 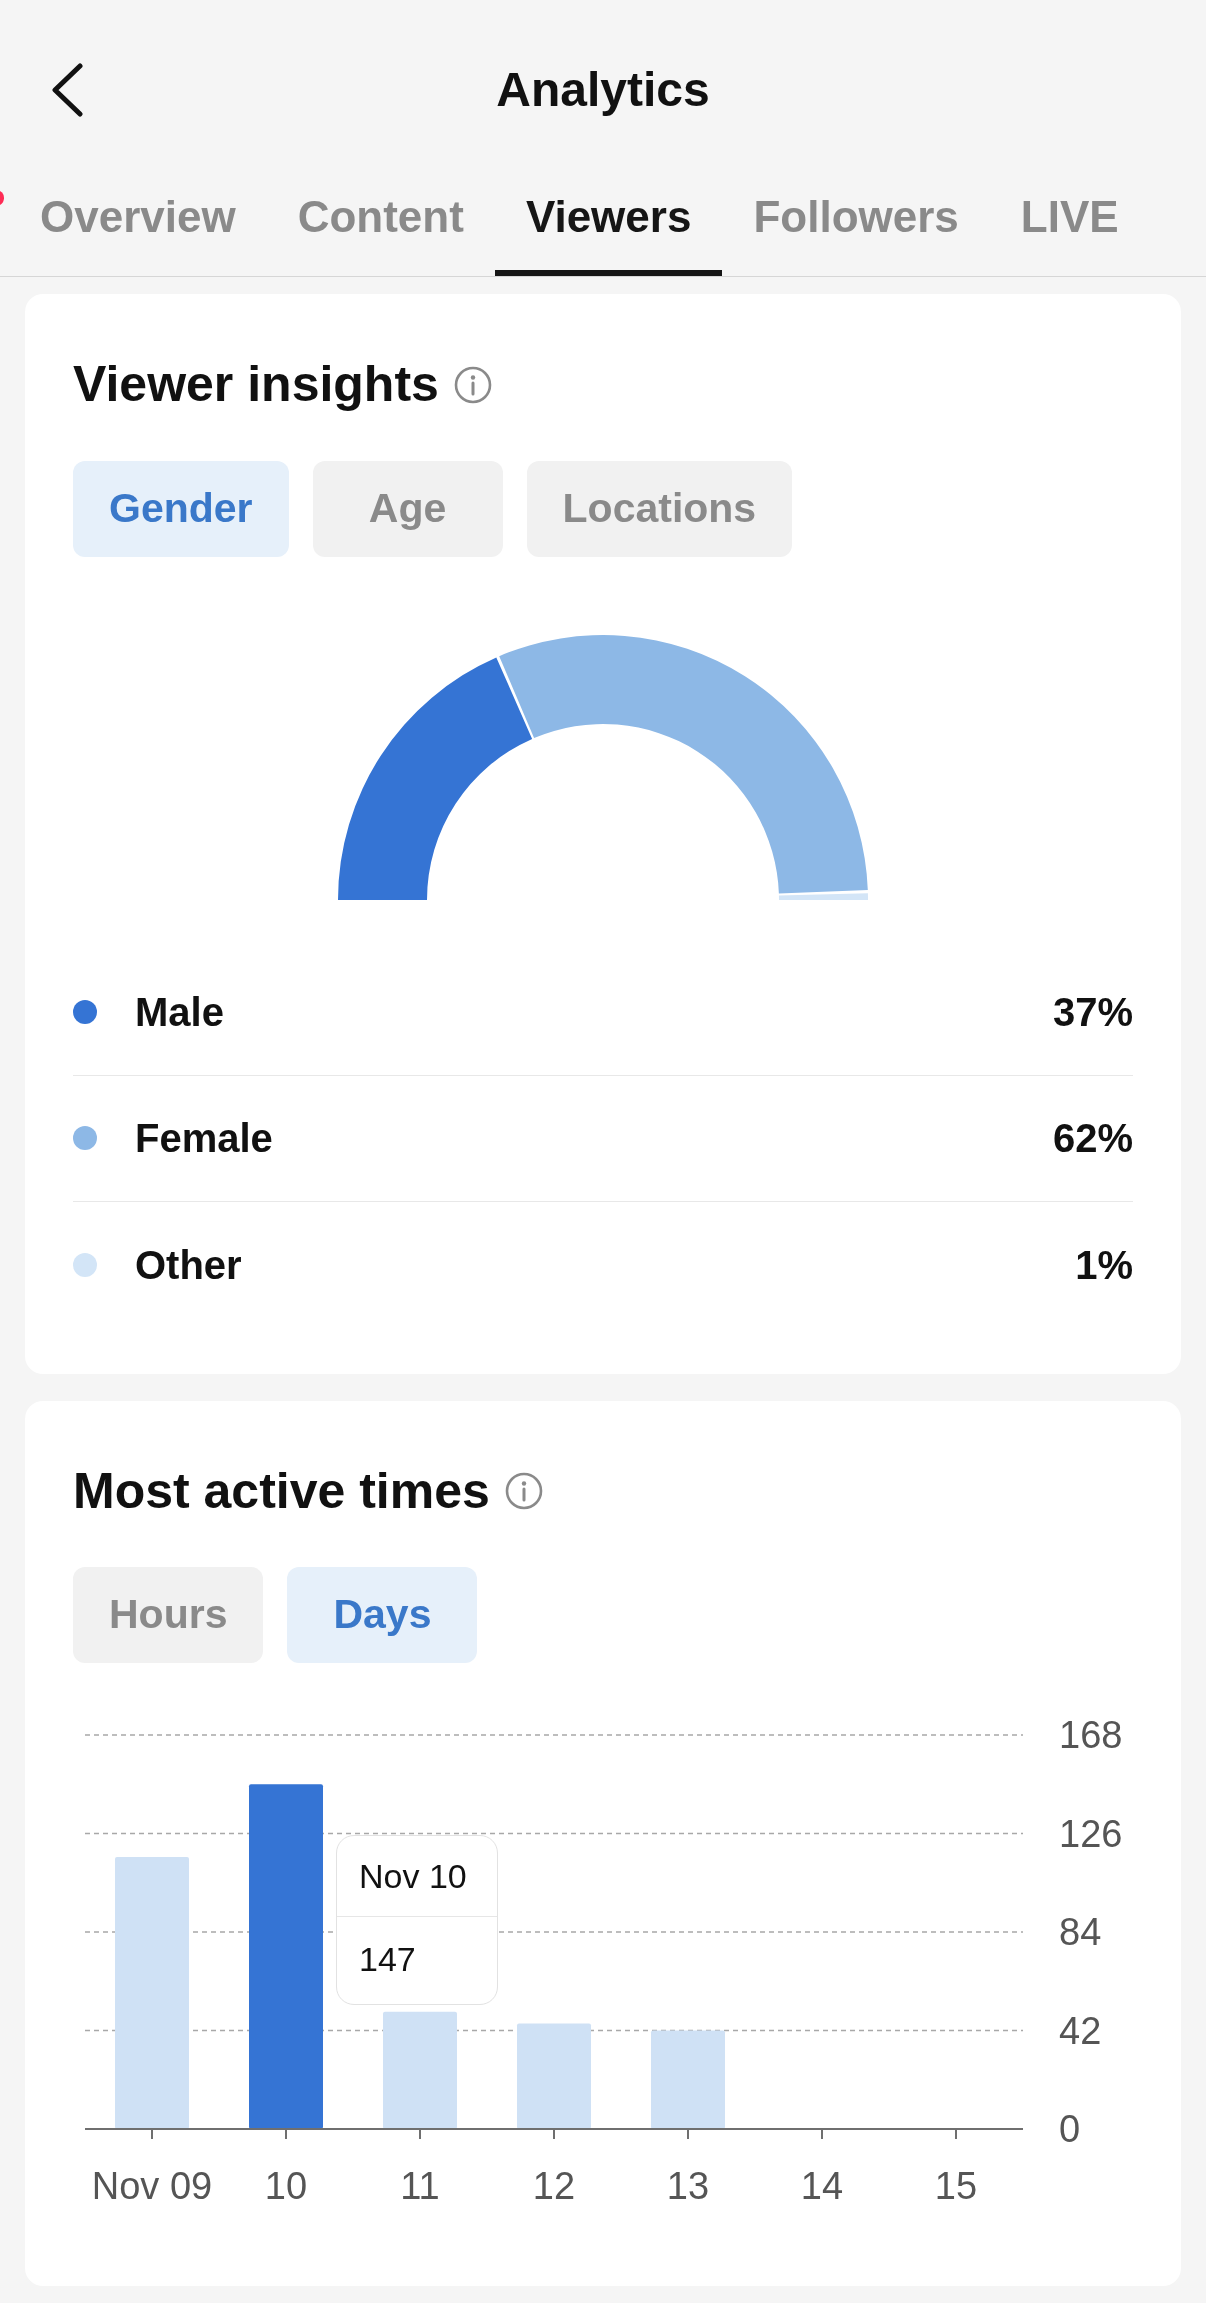 What do you see at coordinates (281, 1491) in the screenshot?
I see `section-title: Most active times` at bounding box center [281, 1491].